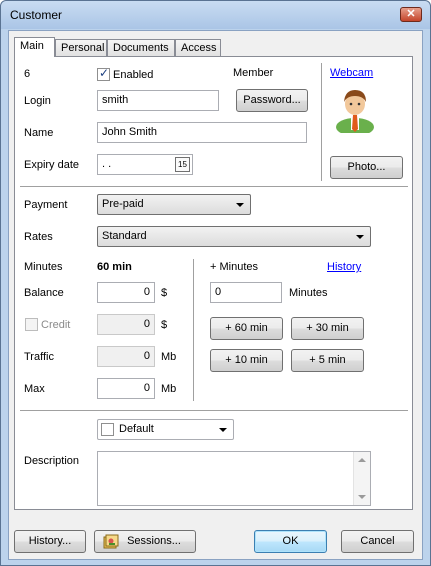 The image size is (431, 566). What do you see at coordinates (290, 541) in the screenshot?
I see `ok-button: OK` at bounding box center [290, 541].